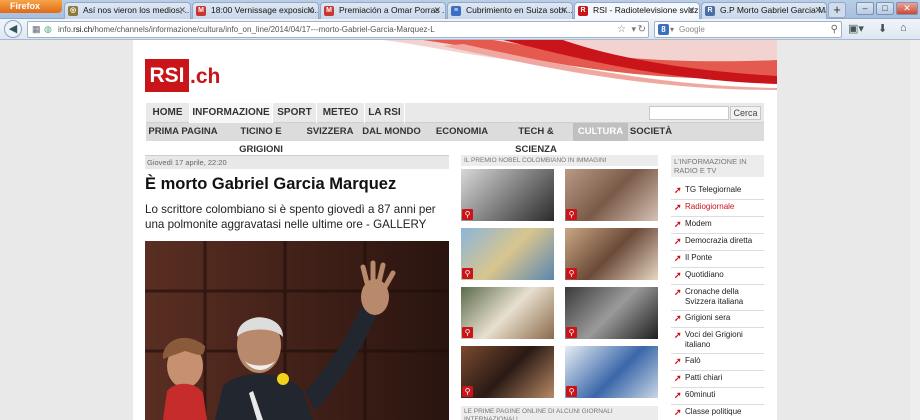 The image size is (920, 420). I want to click on sub-nav-item: ECONOMIA, so click(462, 132).